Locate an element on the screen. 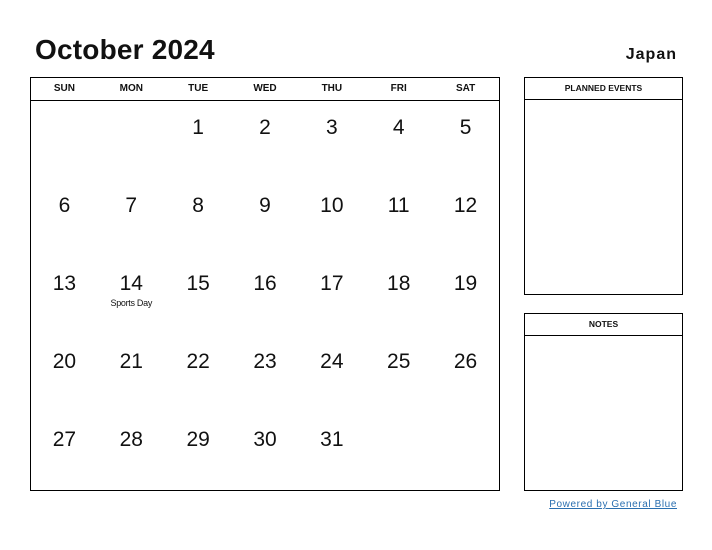 This screenshot has width=712, height=550. day-number: 16 is located at coordinates (265, 283).